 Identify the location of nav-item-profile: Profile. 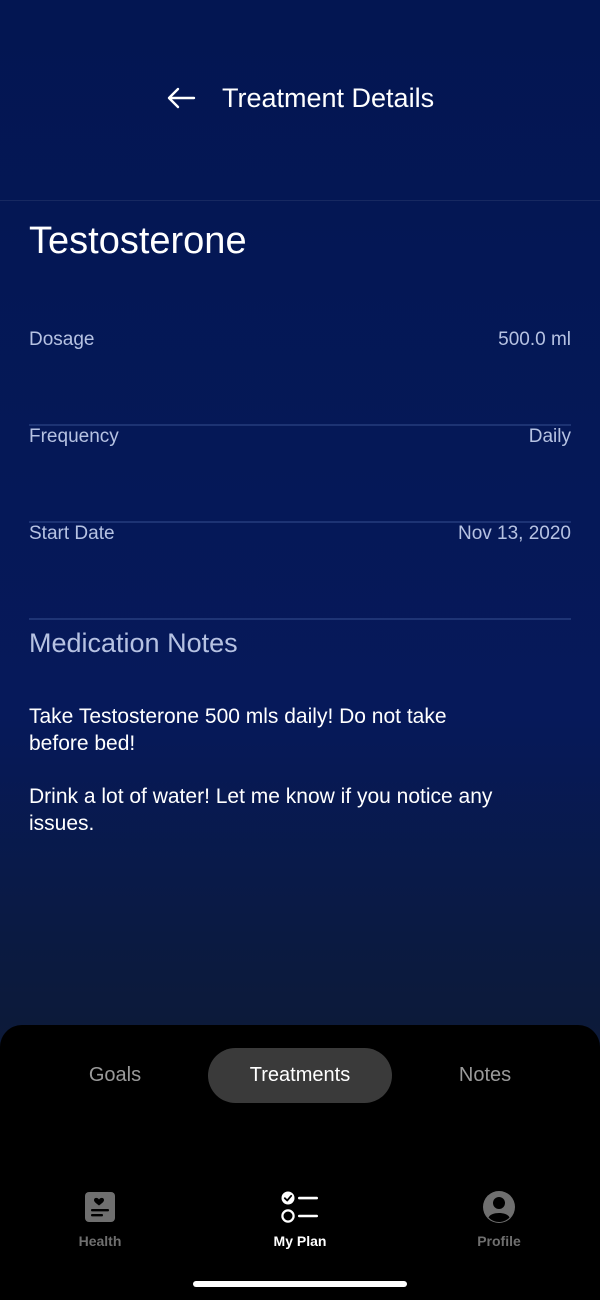
(499, 1219).